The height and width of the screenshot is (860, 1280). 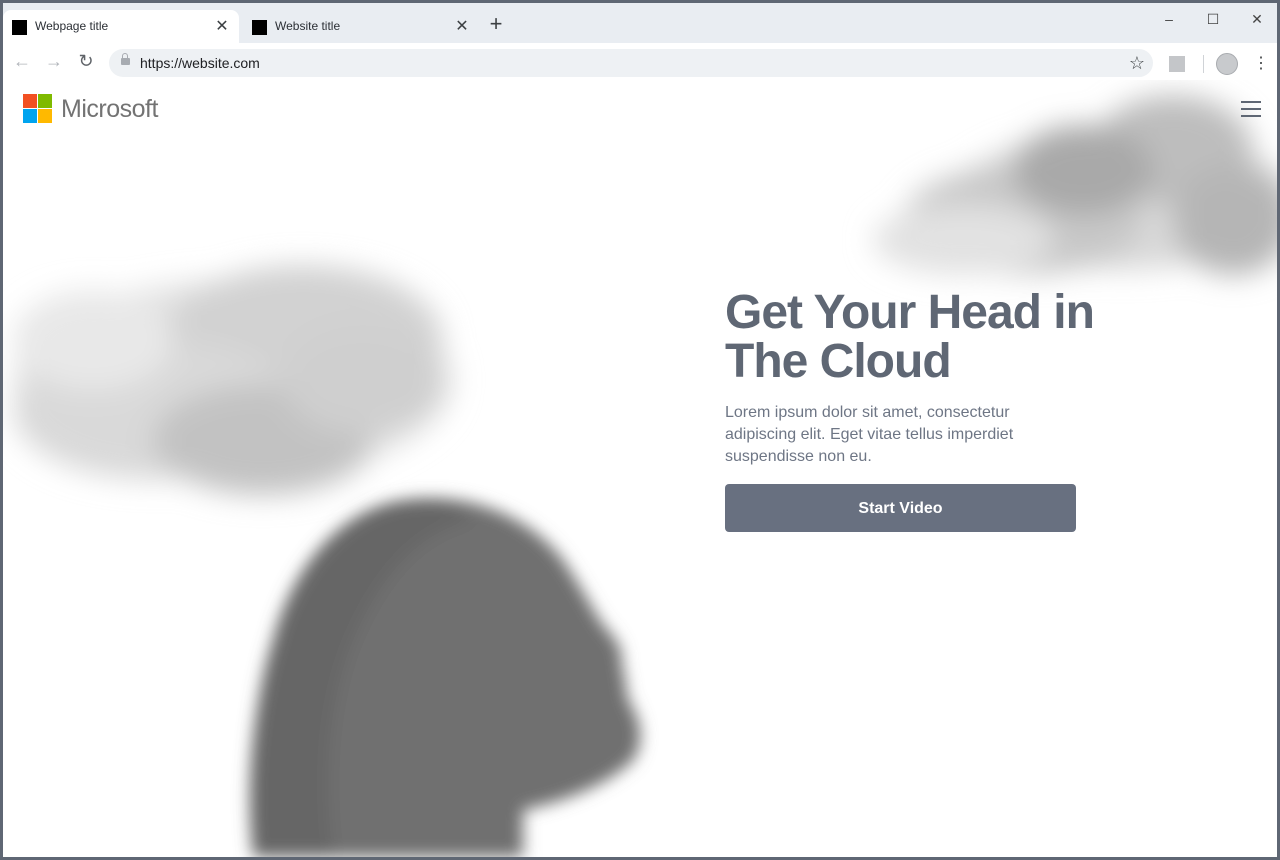 What do you see at coordinates (900, 508) in the screenshot?
I see `start-video-button: Start Video` at bounding box center [900, 508].